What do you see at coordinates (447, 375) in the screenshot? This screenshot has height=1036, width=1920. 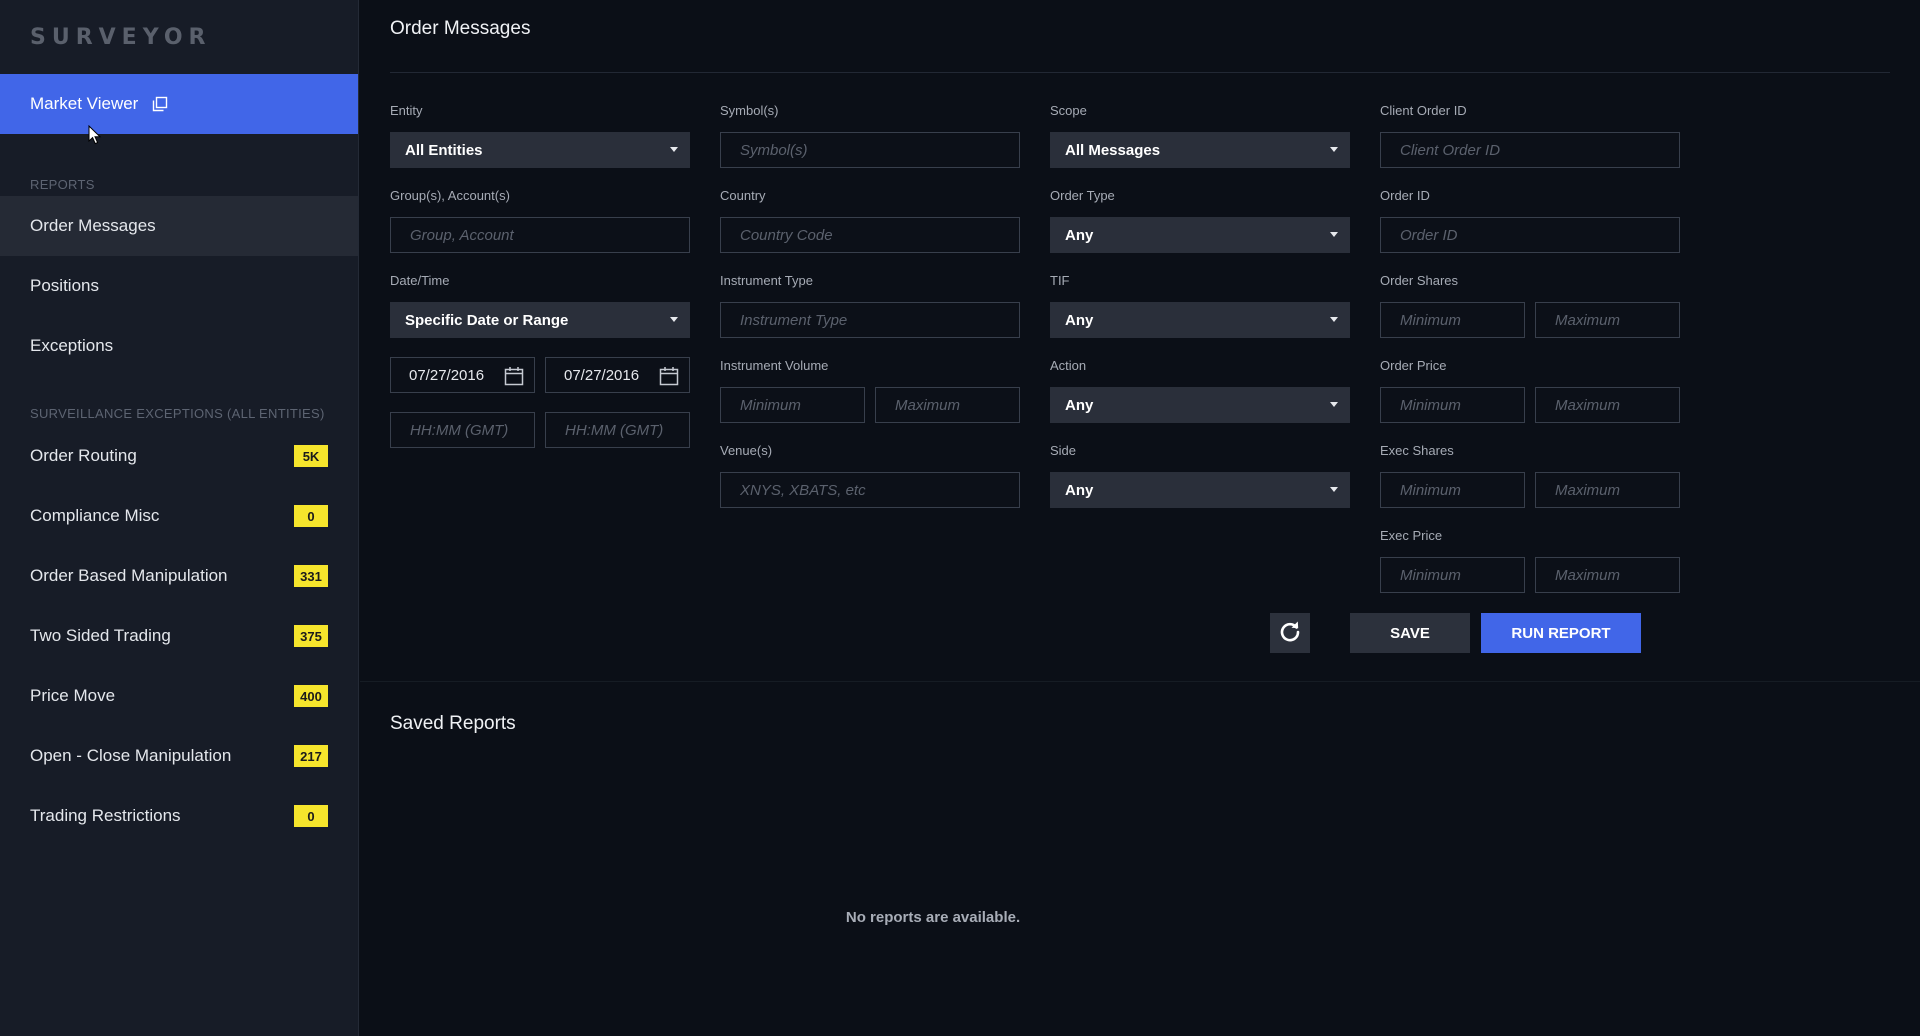 I see `date-from-value: 07/27/2016` at bounding box center [447, 375].